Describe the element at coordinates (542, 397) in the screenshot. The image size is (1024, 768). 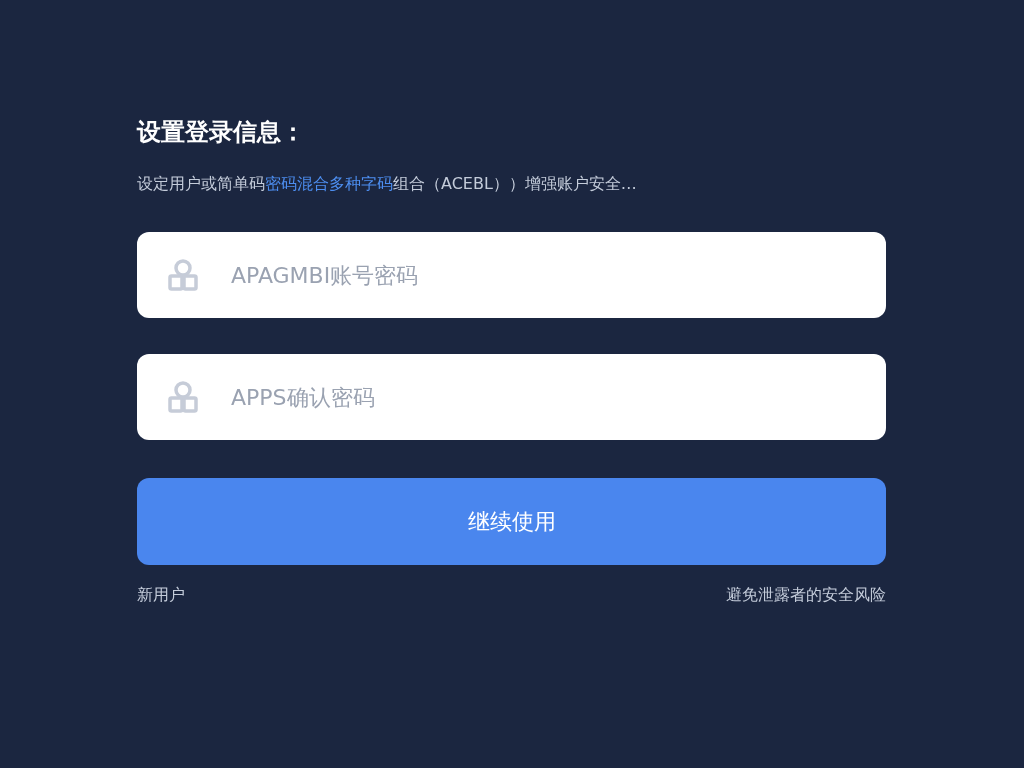
I see `input-field: APPS确认密码` at that location.